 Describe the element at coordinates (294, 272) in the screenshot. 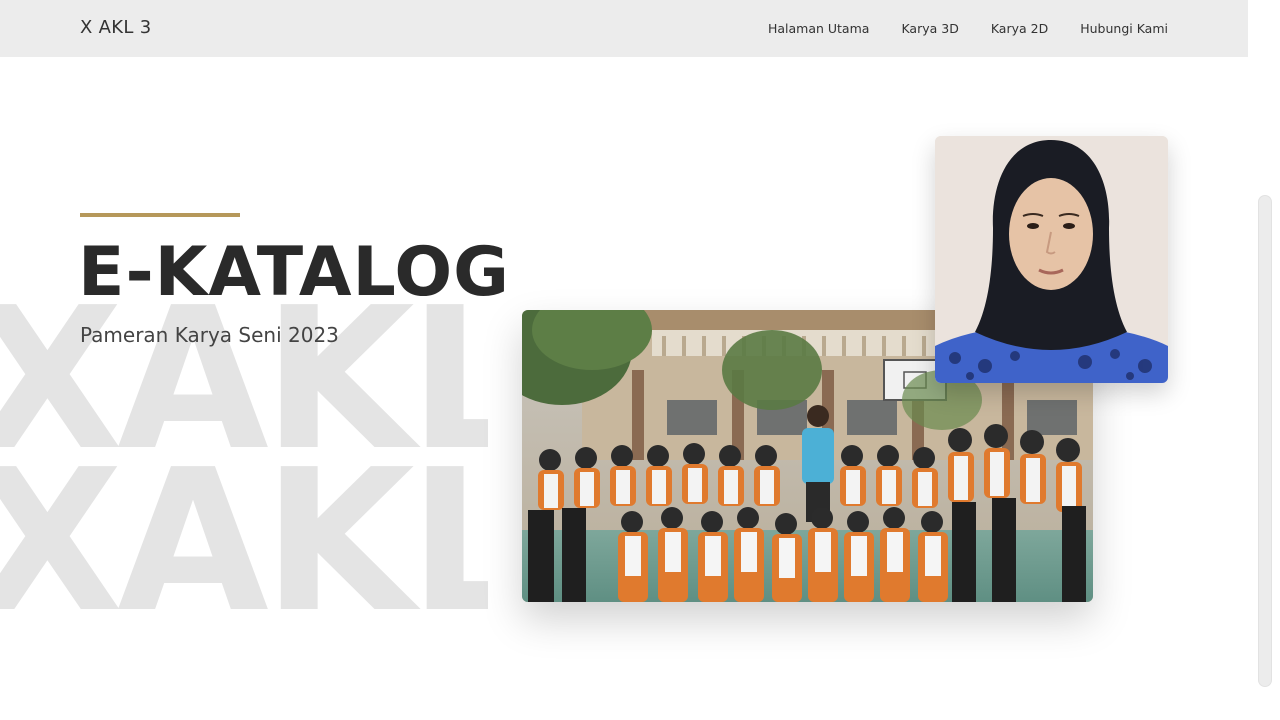

I see `hero-title: E-KATALOG` at that location.